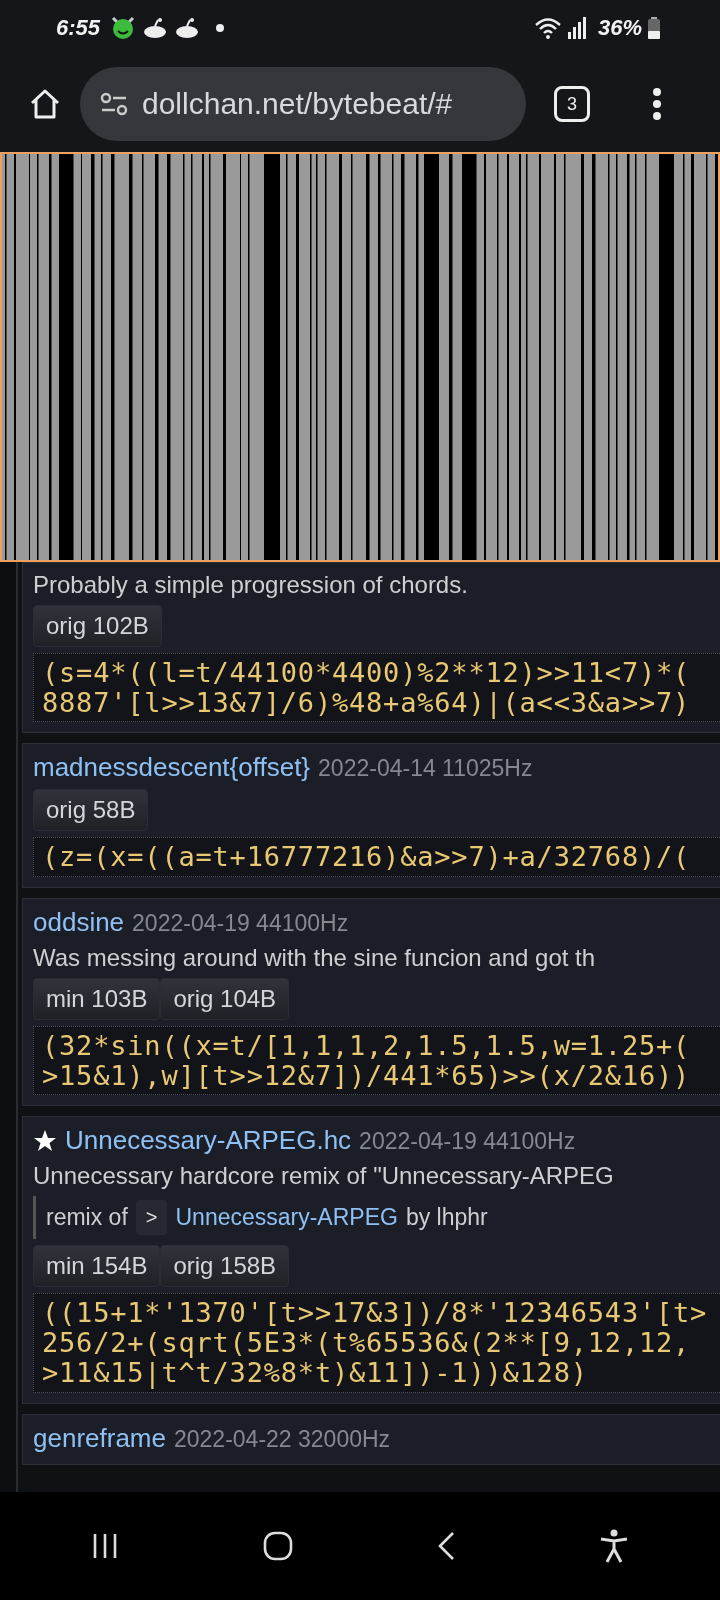 Image resolution: width=720 pixels, height=1600 pixels. I want to click on code-size-button: orig 158B, so click(225, 1266).